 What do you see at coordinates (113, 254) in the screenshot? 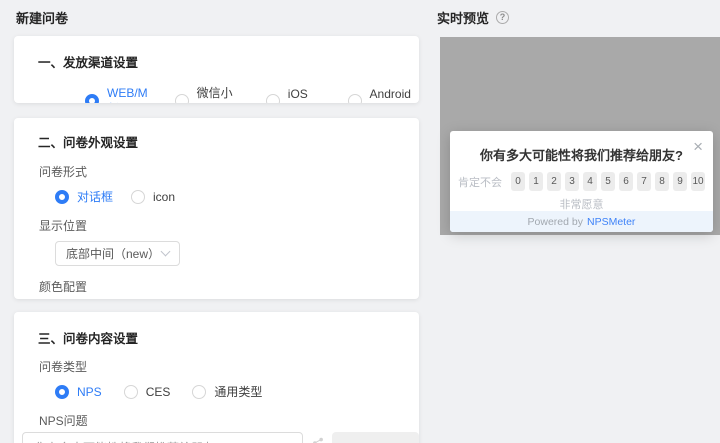
I see `position-select-value: 底部中间（new）` at bounding box center [113, 254].